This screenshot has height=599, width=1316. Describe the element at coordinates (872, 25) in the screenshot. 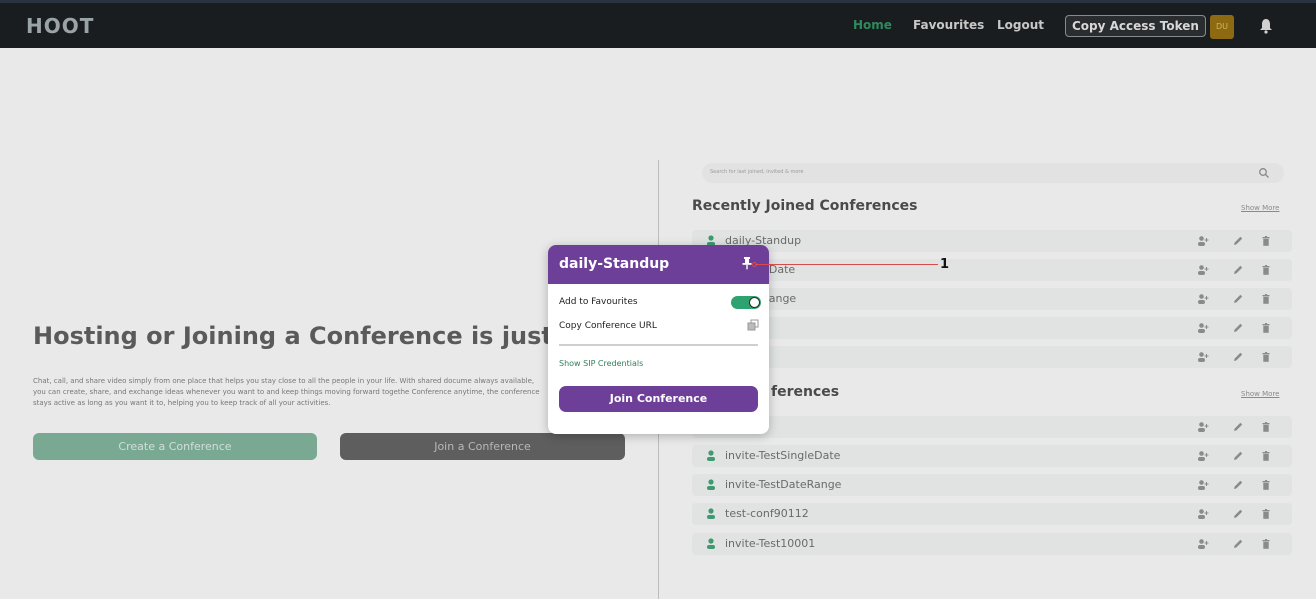

I see `nav-home-link: Home` at that location.